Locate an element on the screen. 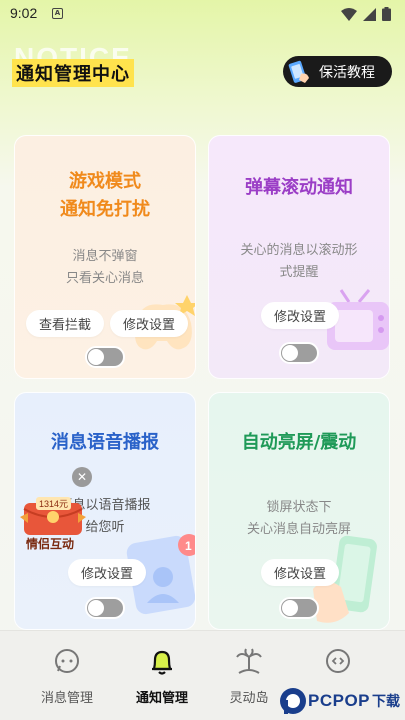 The width and height of the screenshot is (405, 720). auto-wake-card: 自动亮屏/震动 锁屏状态下 关心消息自动亮屏 修改设置 is located at coordinates (299, 511).